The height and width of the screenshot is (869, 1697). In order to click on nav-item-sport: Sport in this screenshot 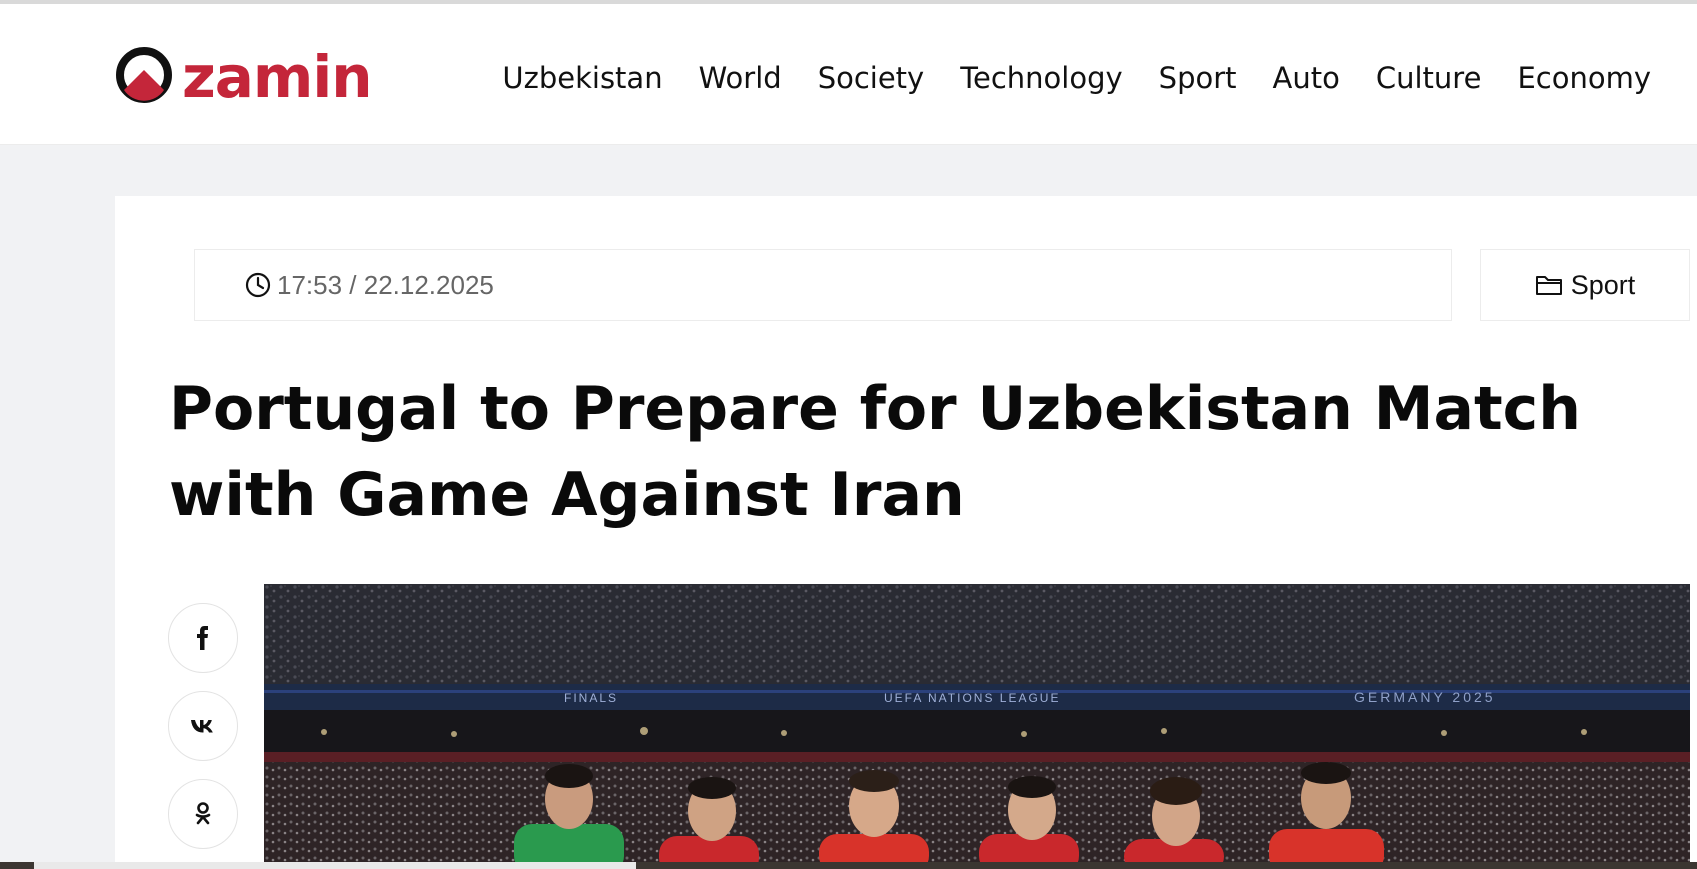, I will do `click(1198, 78)`.